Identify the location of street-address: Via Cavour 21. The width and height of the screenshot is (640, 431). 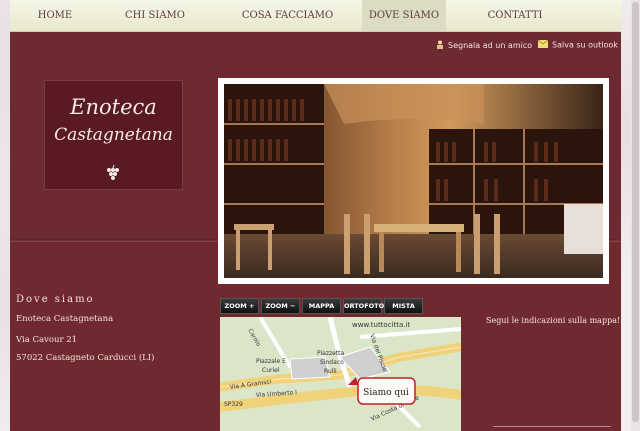
(47, 340).